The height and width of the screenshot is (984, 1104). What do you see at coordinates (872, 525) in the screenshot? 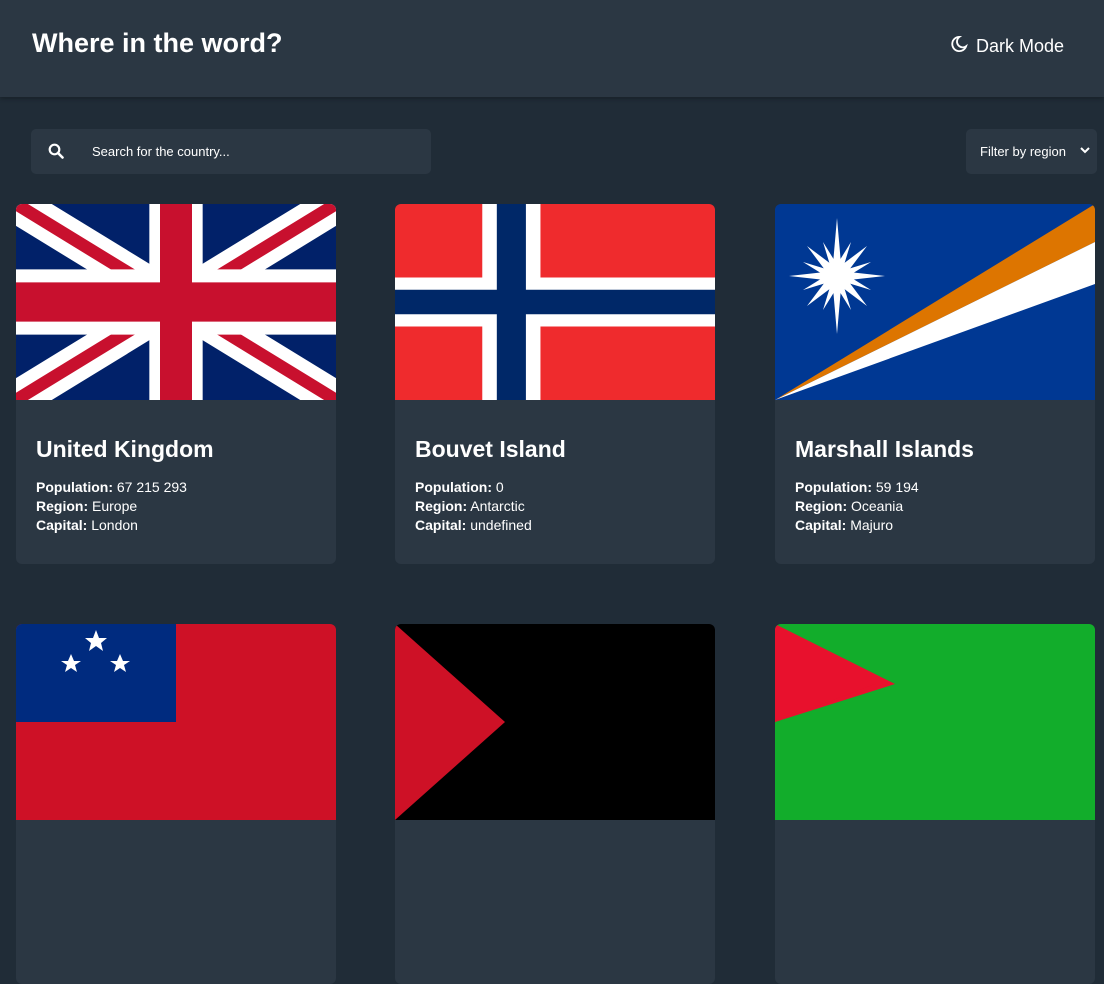
I see `capital-value: Majuro` at bounding box center [872, 525].